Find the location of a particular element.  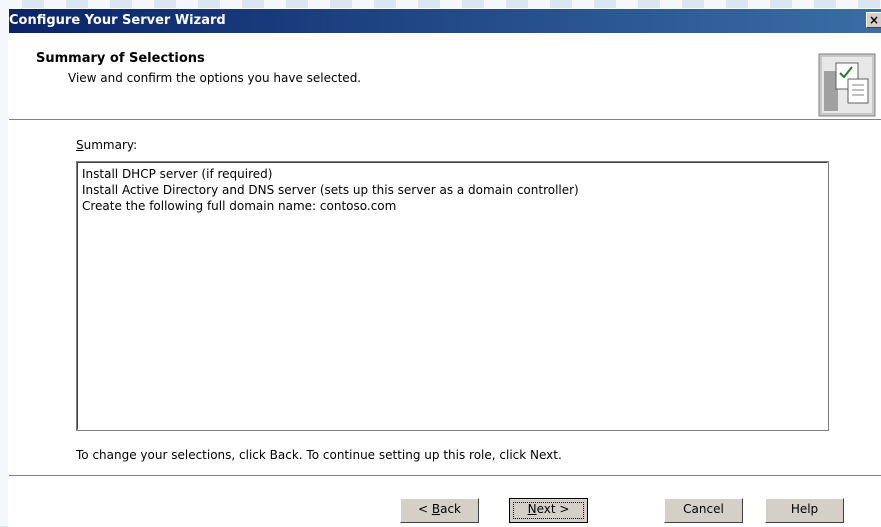

back-label-rest: ack is located at coordinates (450, 509).